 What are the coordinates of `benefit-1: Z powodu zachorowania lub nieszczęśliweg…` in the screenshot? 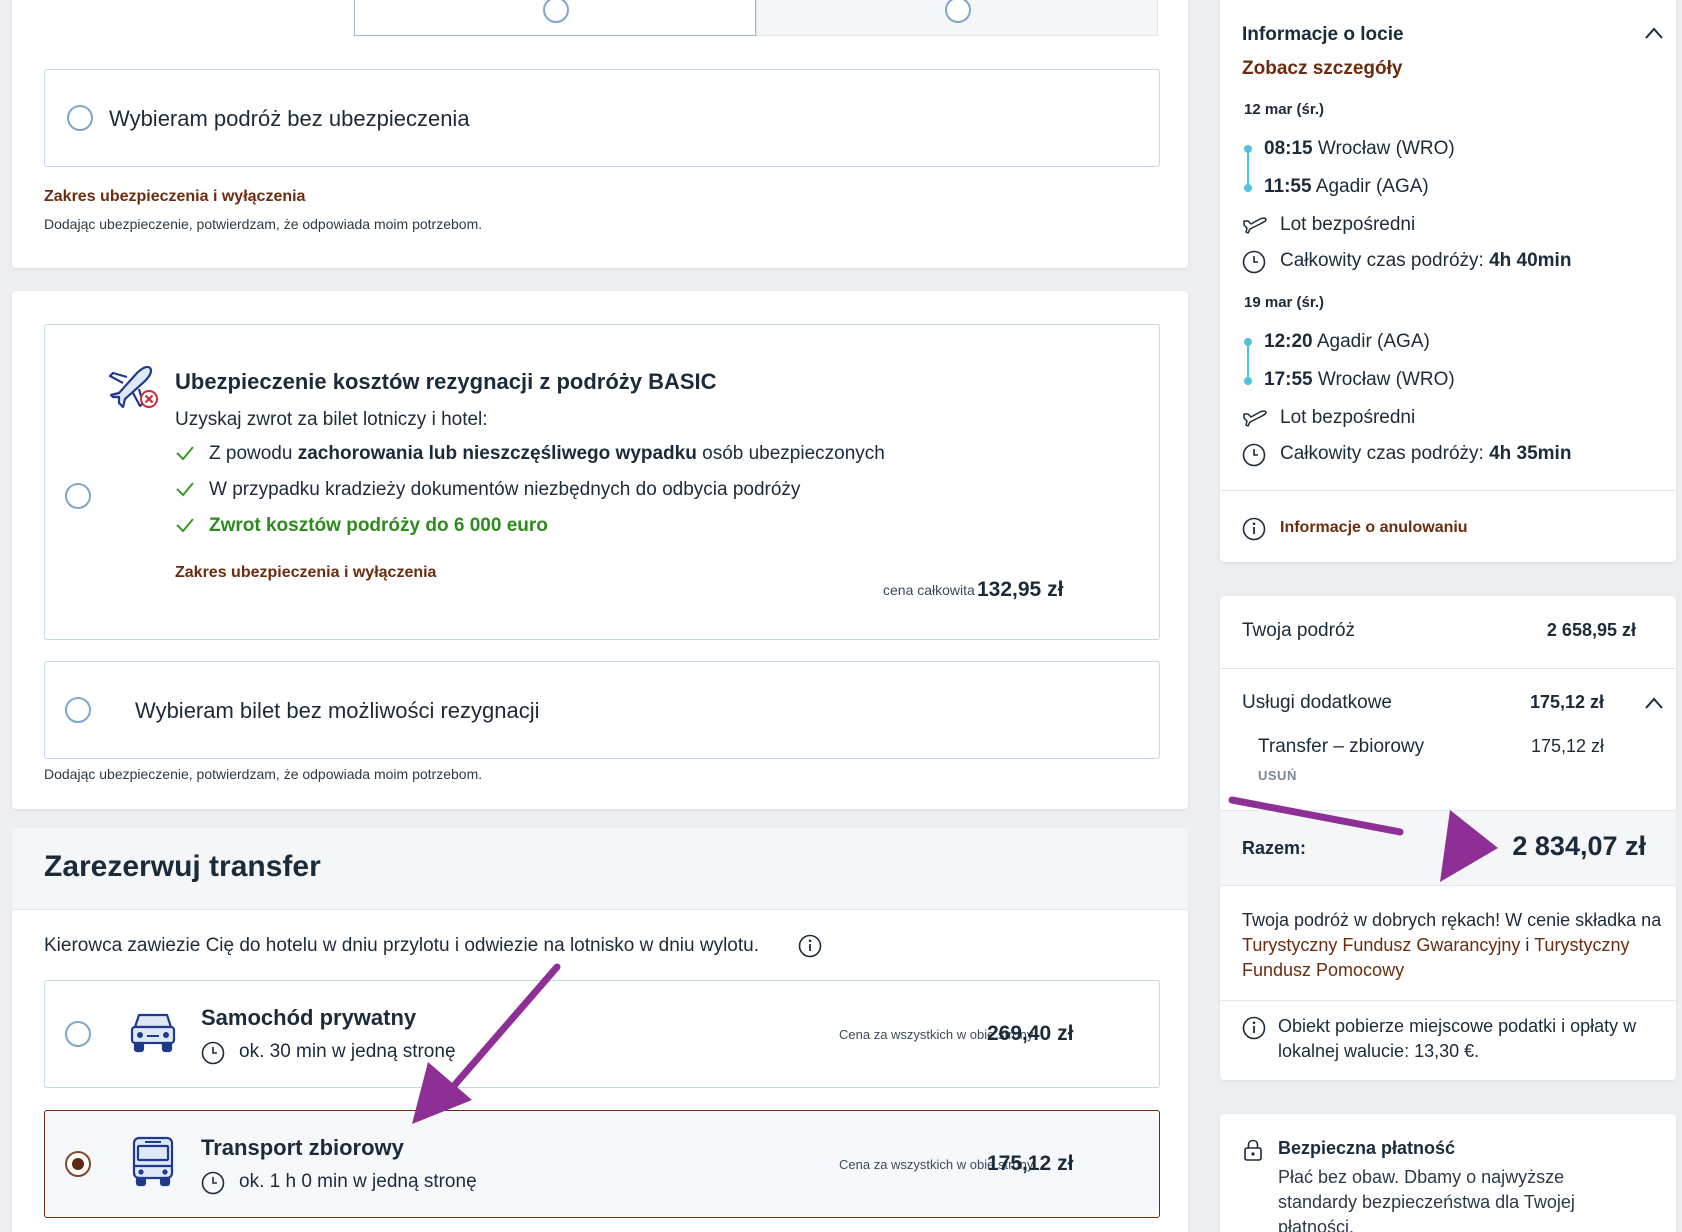 It's located at (547, 454).